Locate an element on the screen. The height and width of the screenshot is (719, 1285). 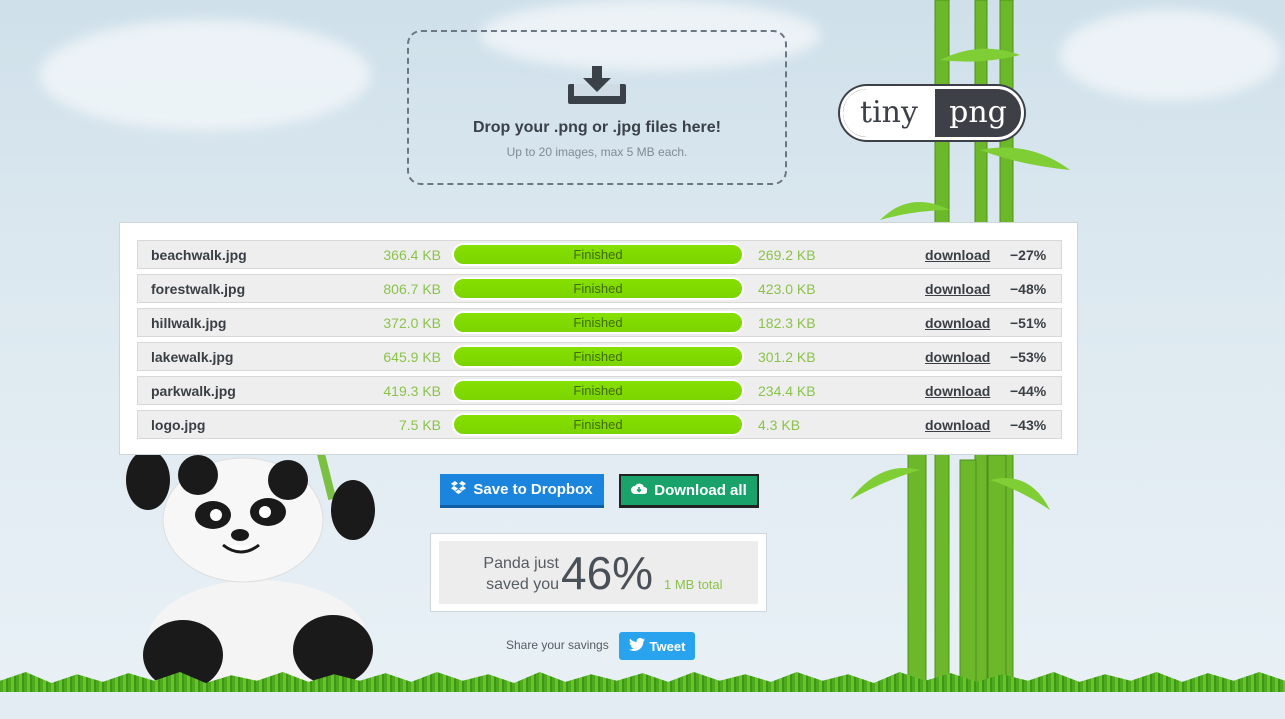
savings-text: Panda just saved you is located at coordinates (521, 574).